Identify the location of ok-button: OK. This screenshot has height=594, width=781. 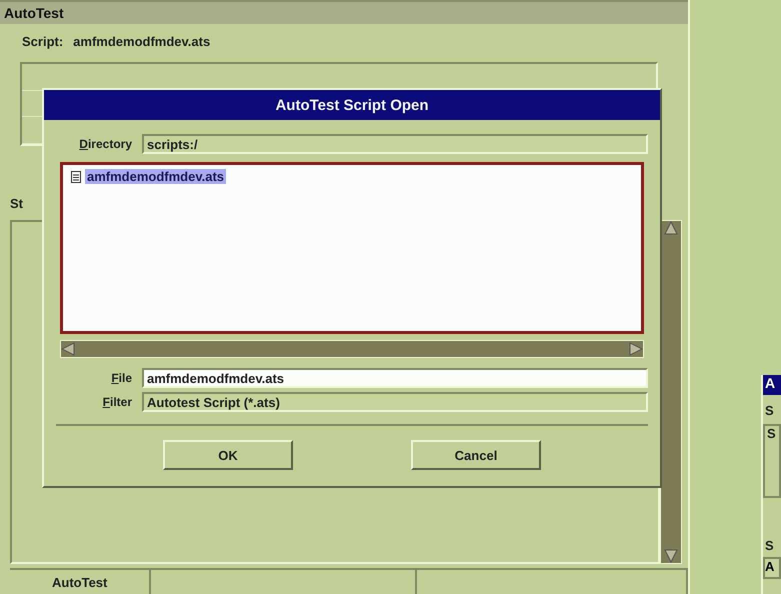
(228, 455).